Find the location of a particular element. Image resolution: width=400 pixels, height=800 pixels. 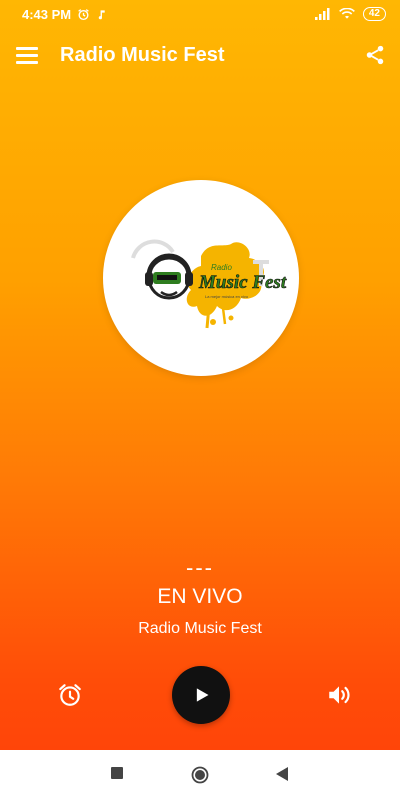

home-circle-icon is located at coordinates (200, 775).